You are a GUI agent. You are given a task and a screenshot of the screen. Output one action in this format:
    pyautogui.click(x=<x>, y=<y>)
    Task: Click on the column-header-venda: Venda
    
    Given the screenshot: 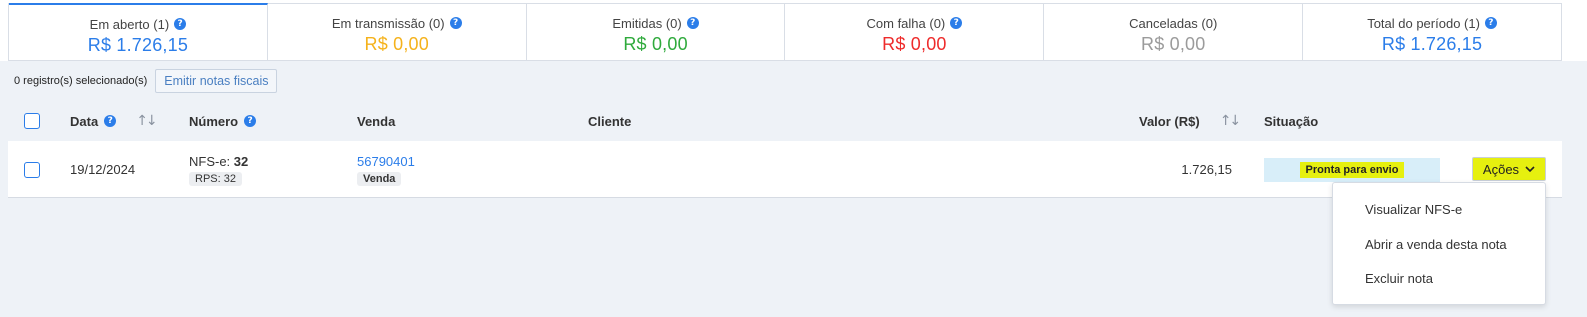 What is the action you would take?
    pyautogui.click(x=376, y=121)
    